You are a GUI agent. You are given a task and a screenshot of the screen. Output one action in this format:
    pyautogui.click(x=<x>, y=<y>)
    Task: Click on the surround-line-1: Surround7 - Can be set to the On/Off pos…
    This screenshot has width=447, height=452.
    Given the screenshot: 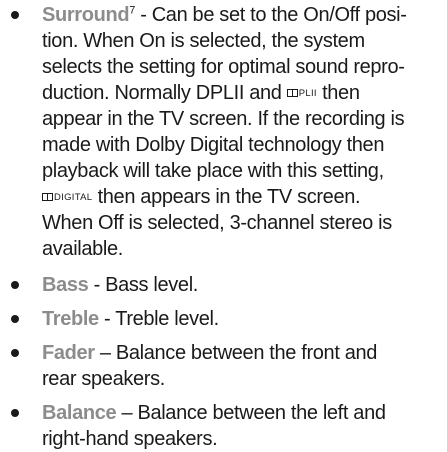 What is the action you would take?
    pyautogui.click(x=224, y=15)
    